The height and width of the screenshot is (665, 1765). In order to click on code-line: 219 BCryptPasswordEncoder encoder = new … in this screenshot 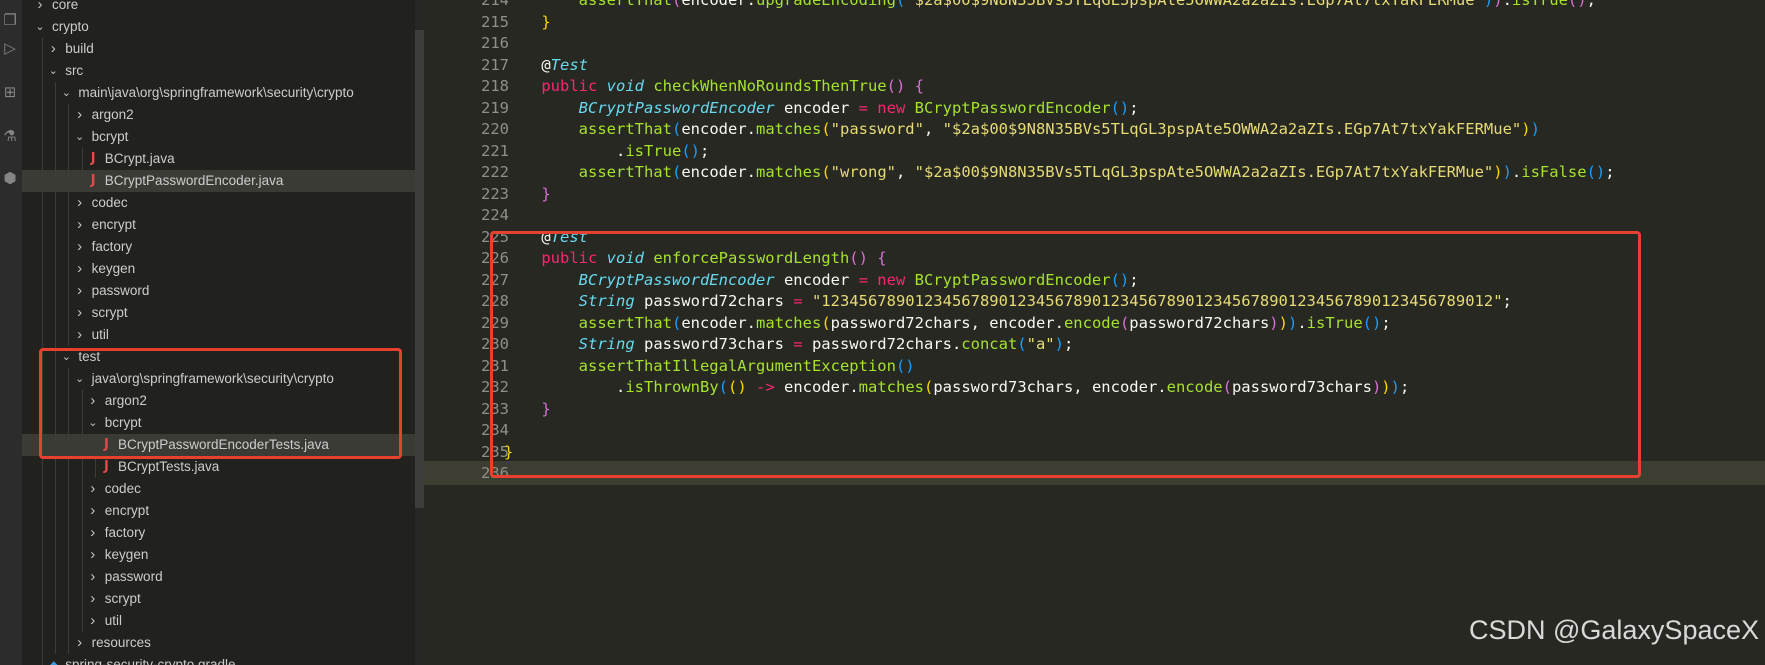, I will do `click(1094, 108)`.